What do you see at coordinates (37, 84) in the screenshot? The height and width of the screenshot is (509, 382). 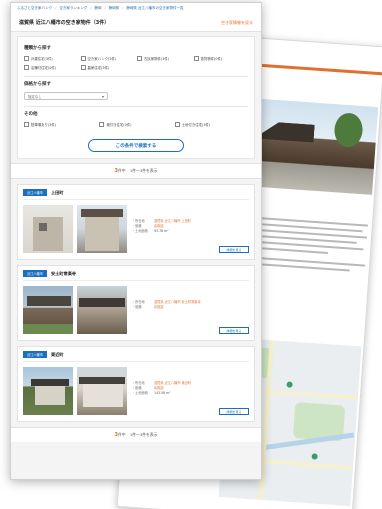 I see `price-heading: 価格から探す` at bounding box center [37, 84].